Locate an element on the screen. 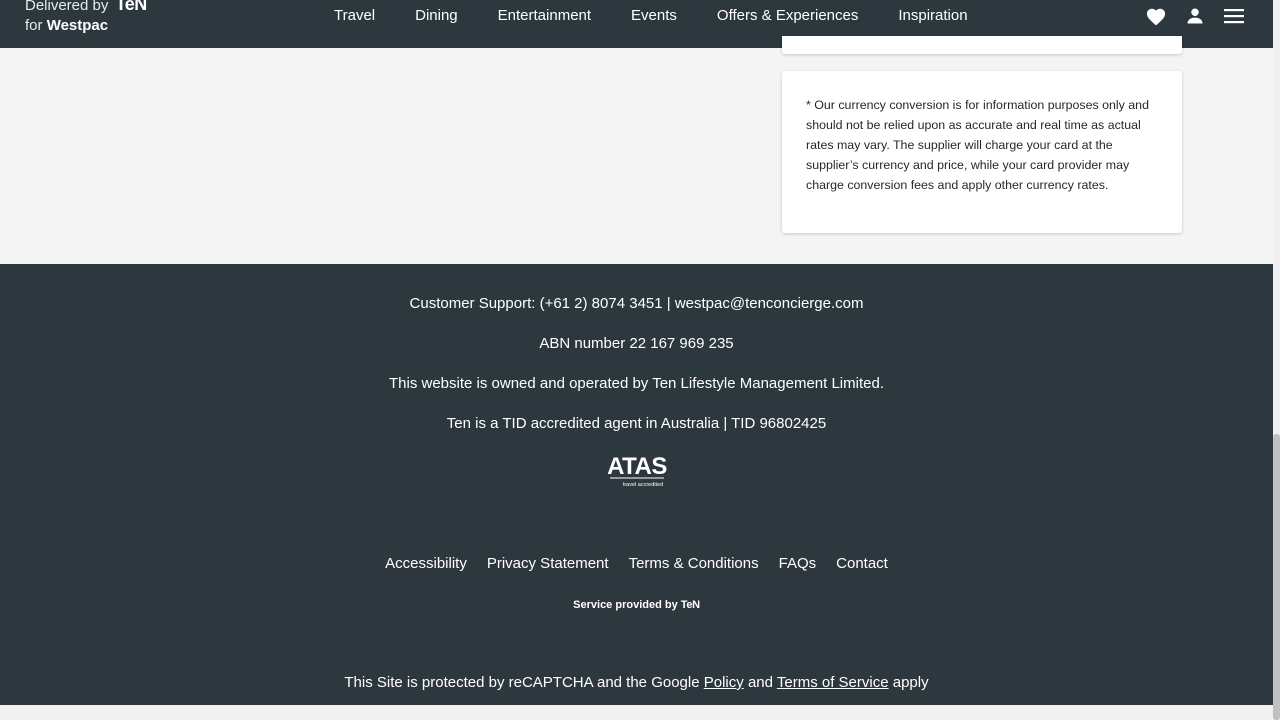 This screenshot has height=720, width=1280. ten-small-logo: TeN is located at coordinates (690, 605).